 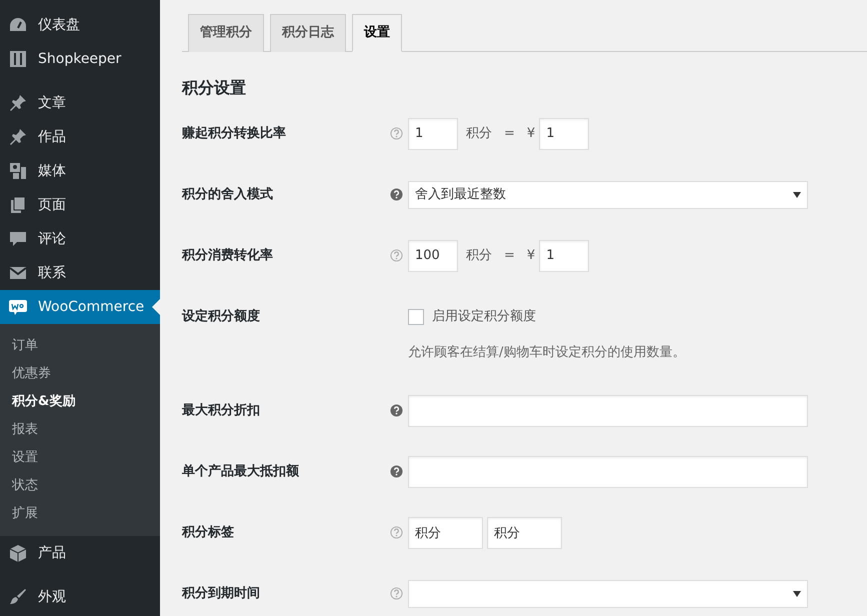 I want to click on setting-label: 赚起积分转换比率, so click(x=234, y=133).